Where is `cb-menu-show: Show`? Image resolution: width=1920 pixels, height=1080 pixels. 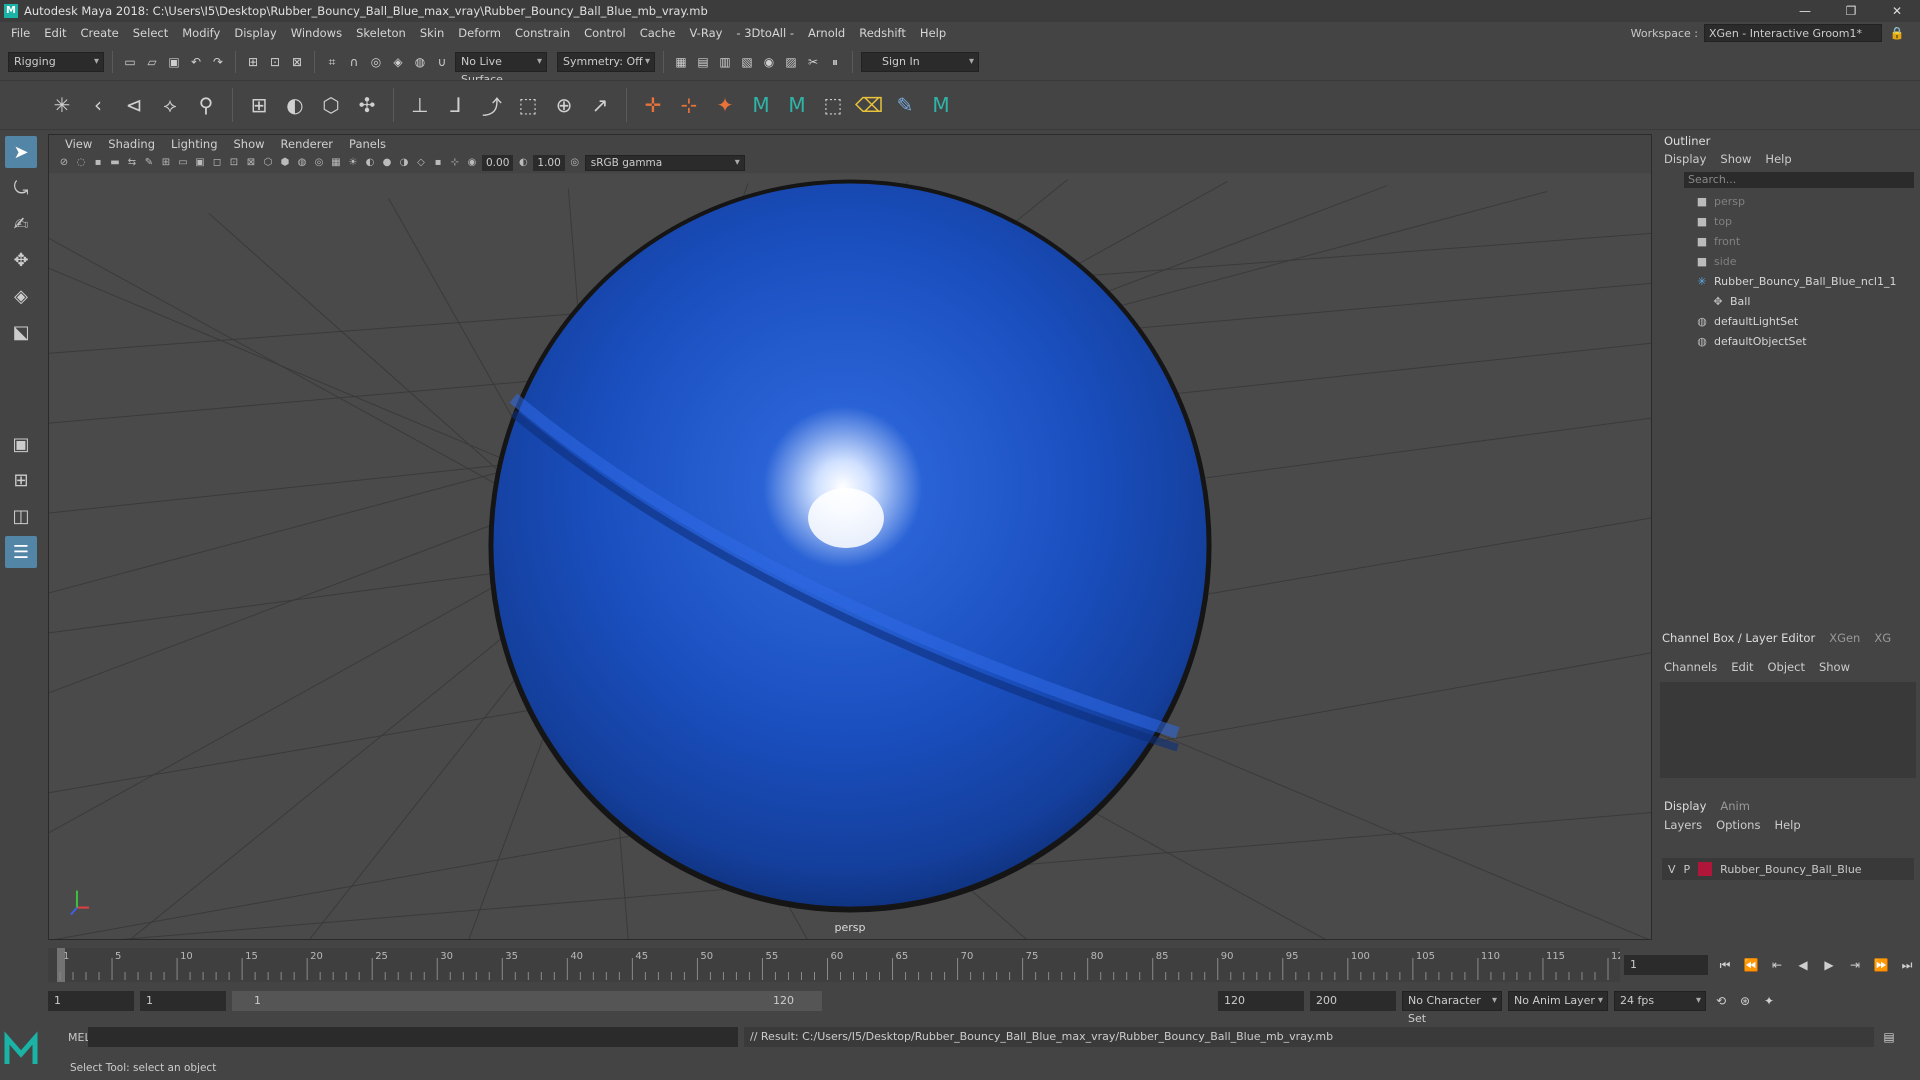
cb-menu-show: Show is located at coordinates (1834, 667).